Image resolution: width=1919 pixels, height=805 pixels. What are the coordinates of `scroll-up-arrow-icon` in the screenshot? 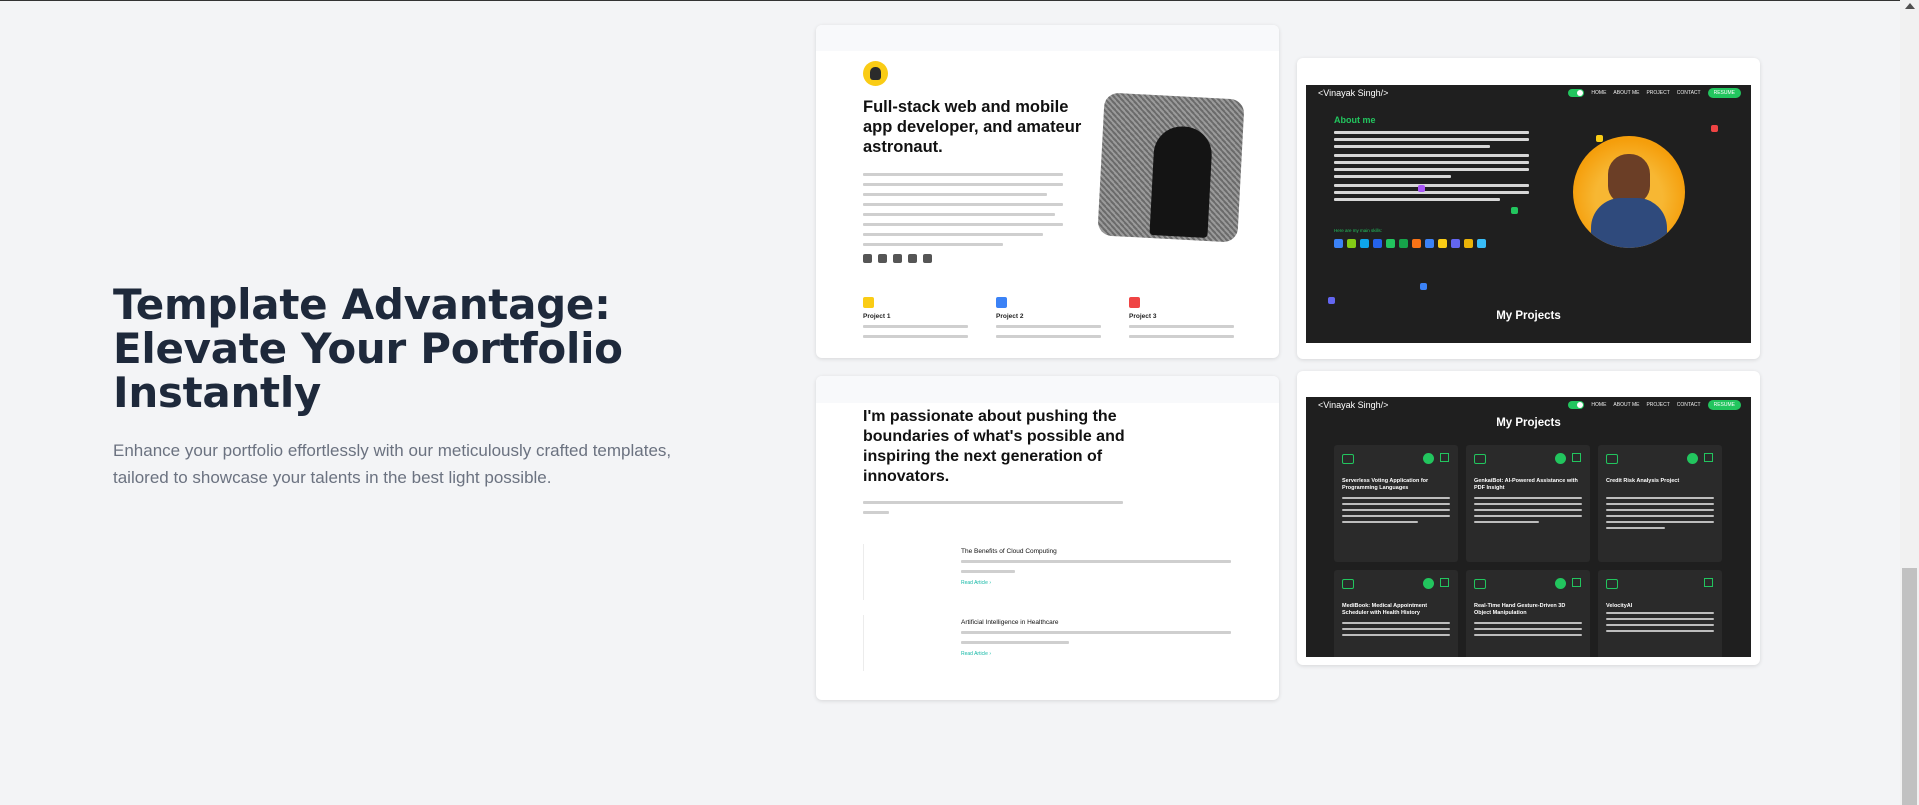 It's located at (1910, 6).